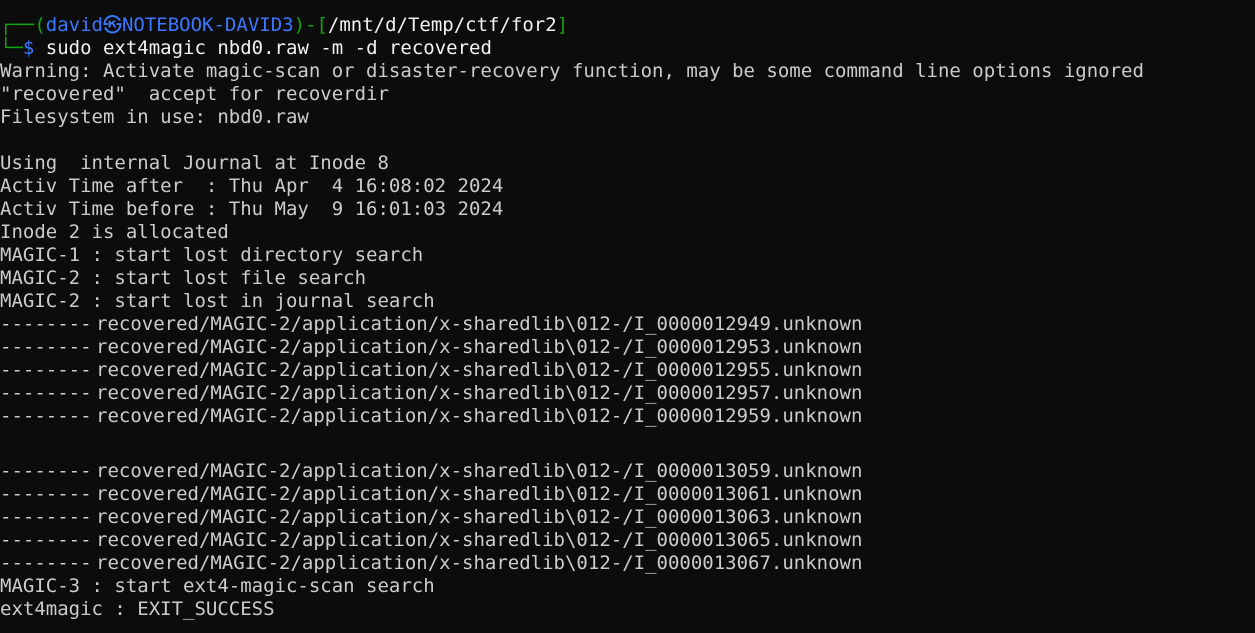 Image resolution: width=1255 pixels, height=633 pixels. What do you see at coordinates (28, 48) in the screenshot?
I see `prompt-dollar: $` at bounding box center [28, 48].